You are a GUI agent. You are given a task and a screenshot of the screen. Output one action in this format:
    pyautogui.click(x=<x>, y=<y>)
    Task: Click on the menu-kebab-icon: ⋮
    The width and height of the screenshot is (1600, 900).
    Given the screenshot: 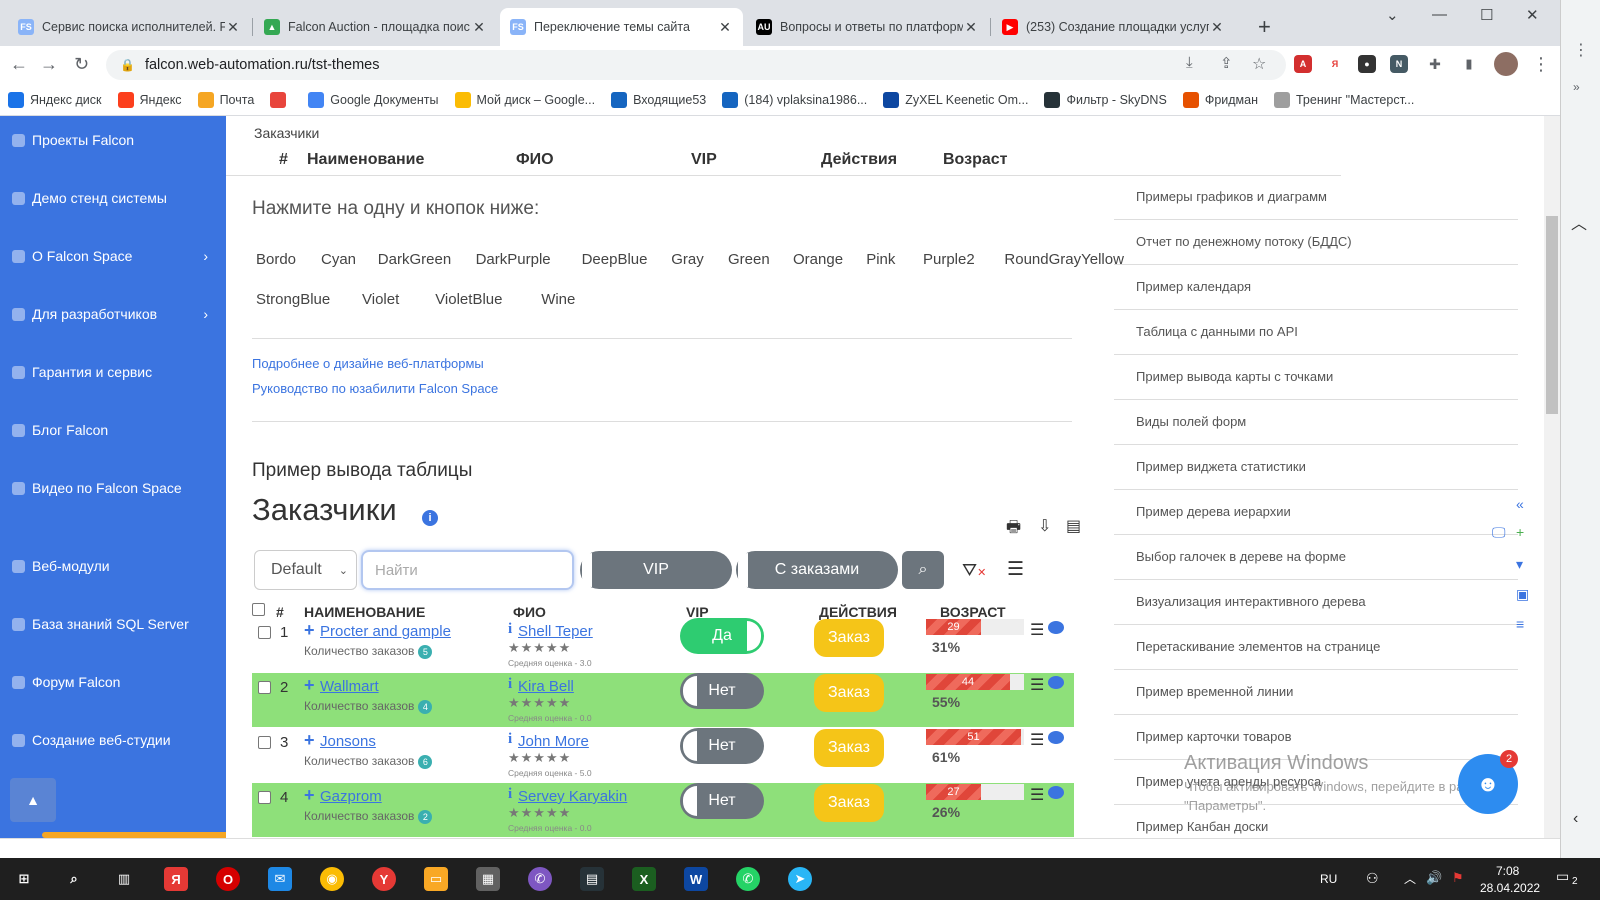 What is the action you would take?
    pyautogui.click(x=1541, y=64)
    